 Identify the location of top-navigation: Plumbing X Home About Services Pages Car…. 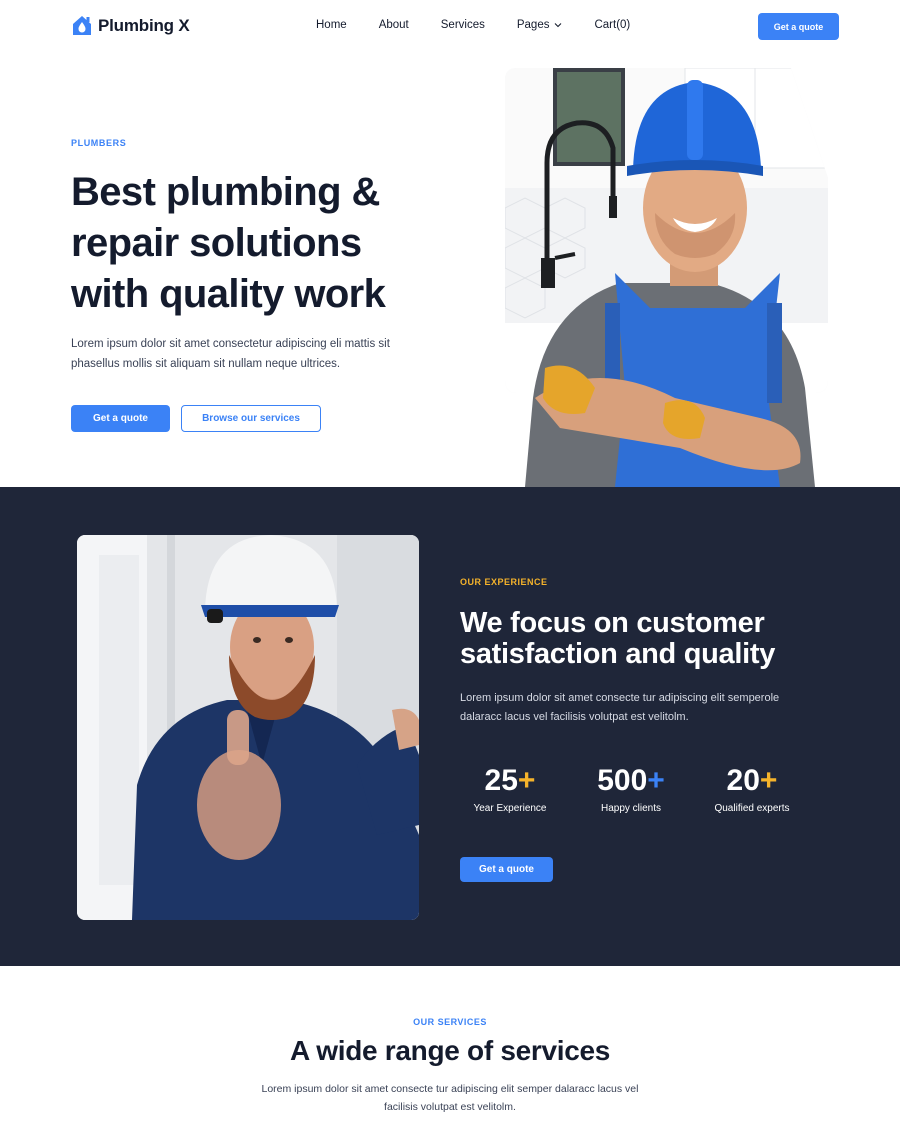
(450, 27).